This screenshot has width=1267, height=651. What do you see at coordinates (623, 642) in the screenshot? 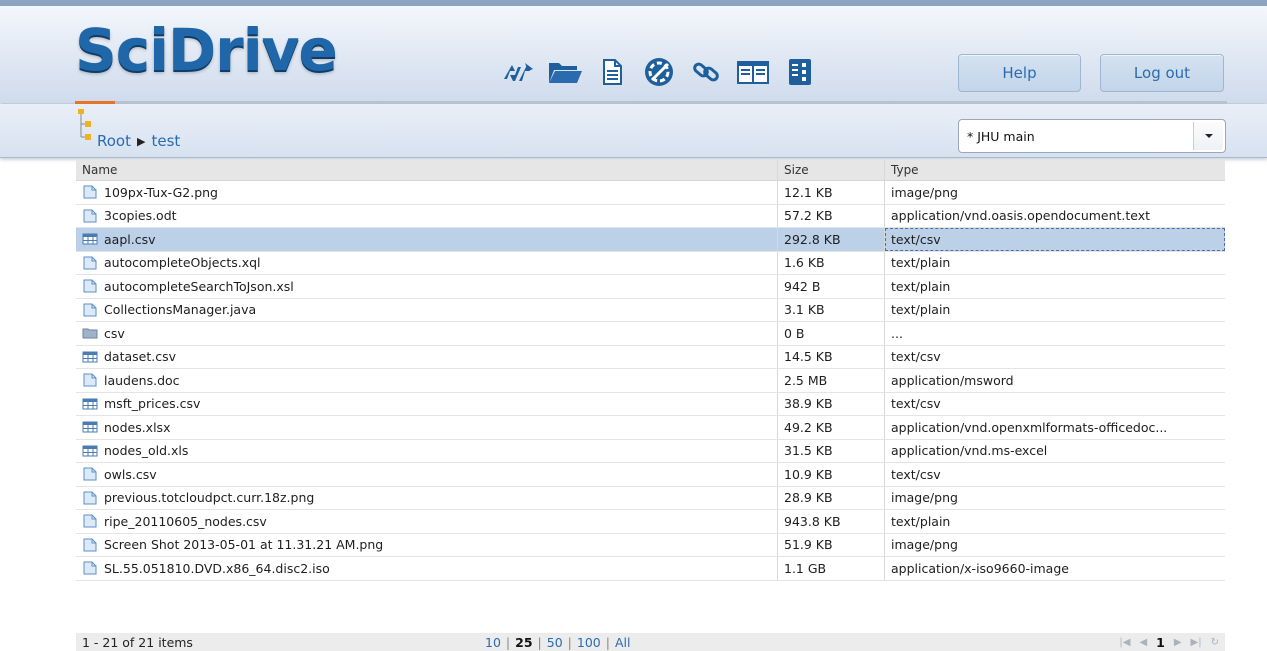
I see `page-size-option: All` at bounding box center [623, 642].